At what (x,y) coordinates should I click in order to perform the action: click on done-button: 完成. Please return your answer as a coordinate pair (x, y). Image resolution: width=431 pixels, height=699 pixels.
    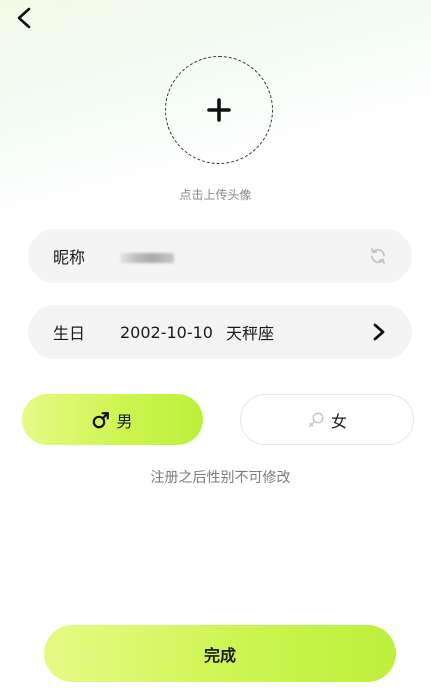
    Looking at the image, I should click on (220, 653).